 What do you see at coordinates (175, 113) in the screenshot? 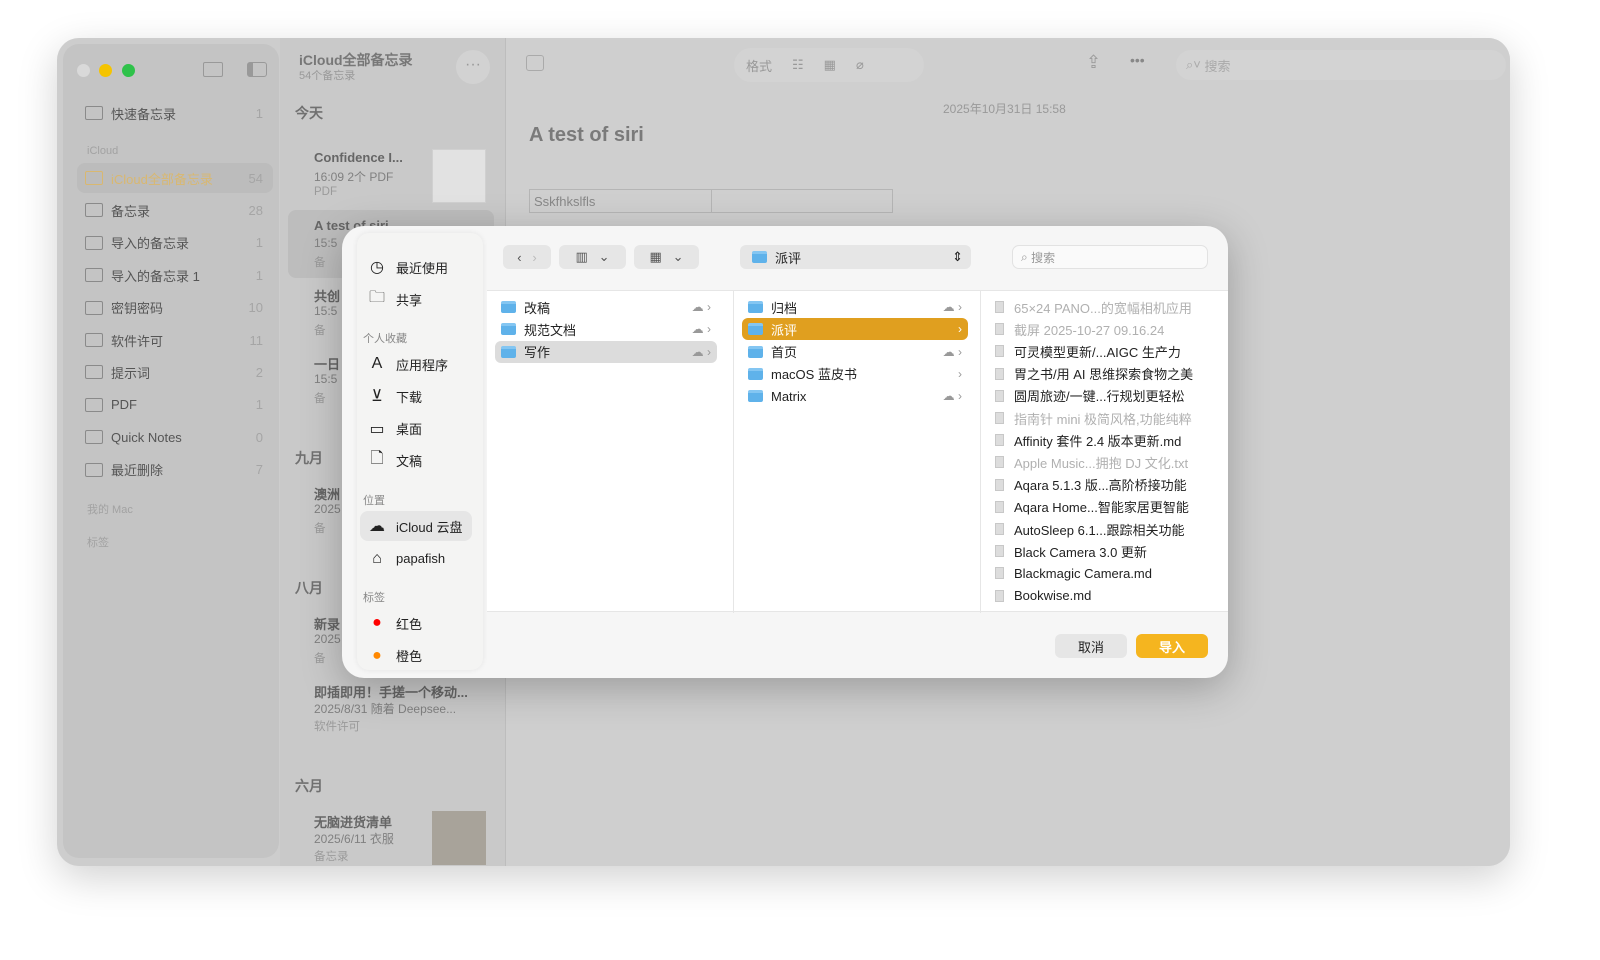
I see `sidebar-item-quick-notes: 快速备忘录 1` at bounding box center [175, 113].